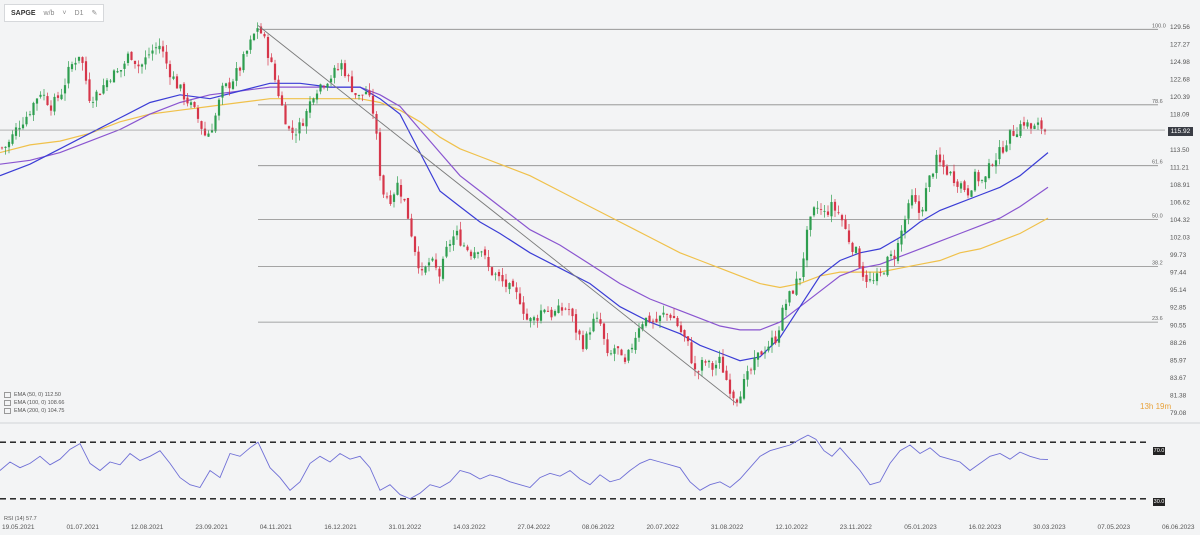 Image resolution: width=1200 pixels, height=535 pixels. I want to click on legend-item: EMA (50, 0) 112.50, so click(34, 395).